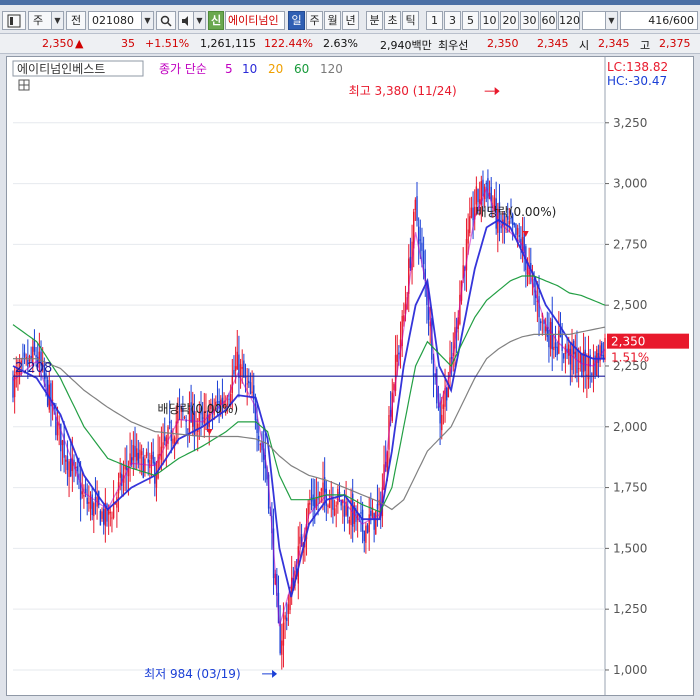  What do you see at coordinates (434, 20) in the screenshot?
I see `interval-button: 1` at bounding box center [434, 20].